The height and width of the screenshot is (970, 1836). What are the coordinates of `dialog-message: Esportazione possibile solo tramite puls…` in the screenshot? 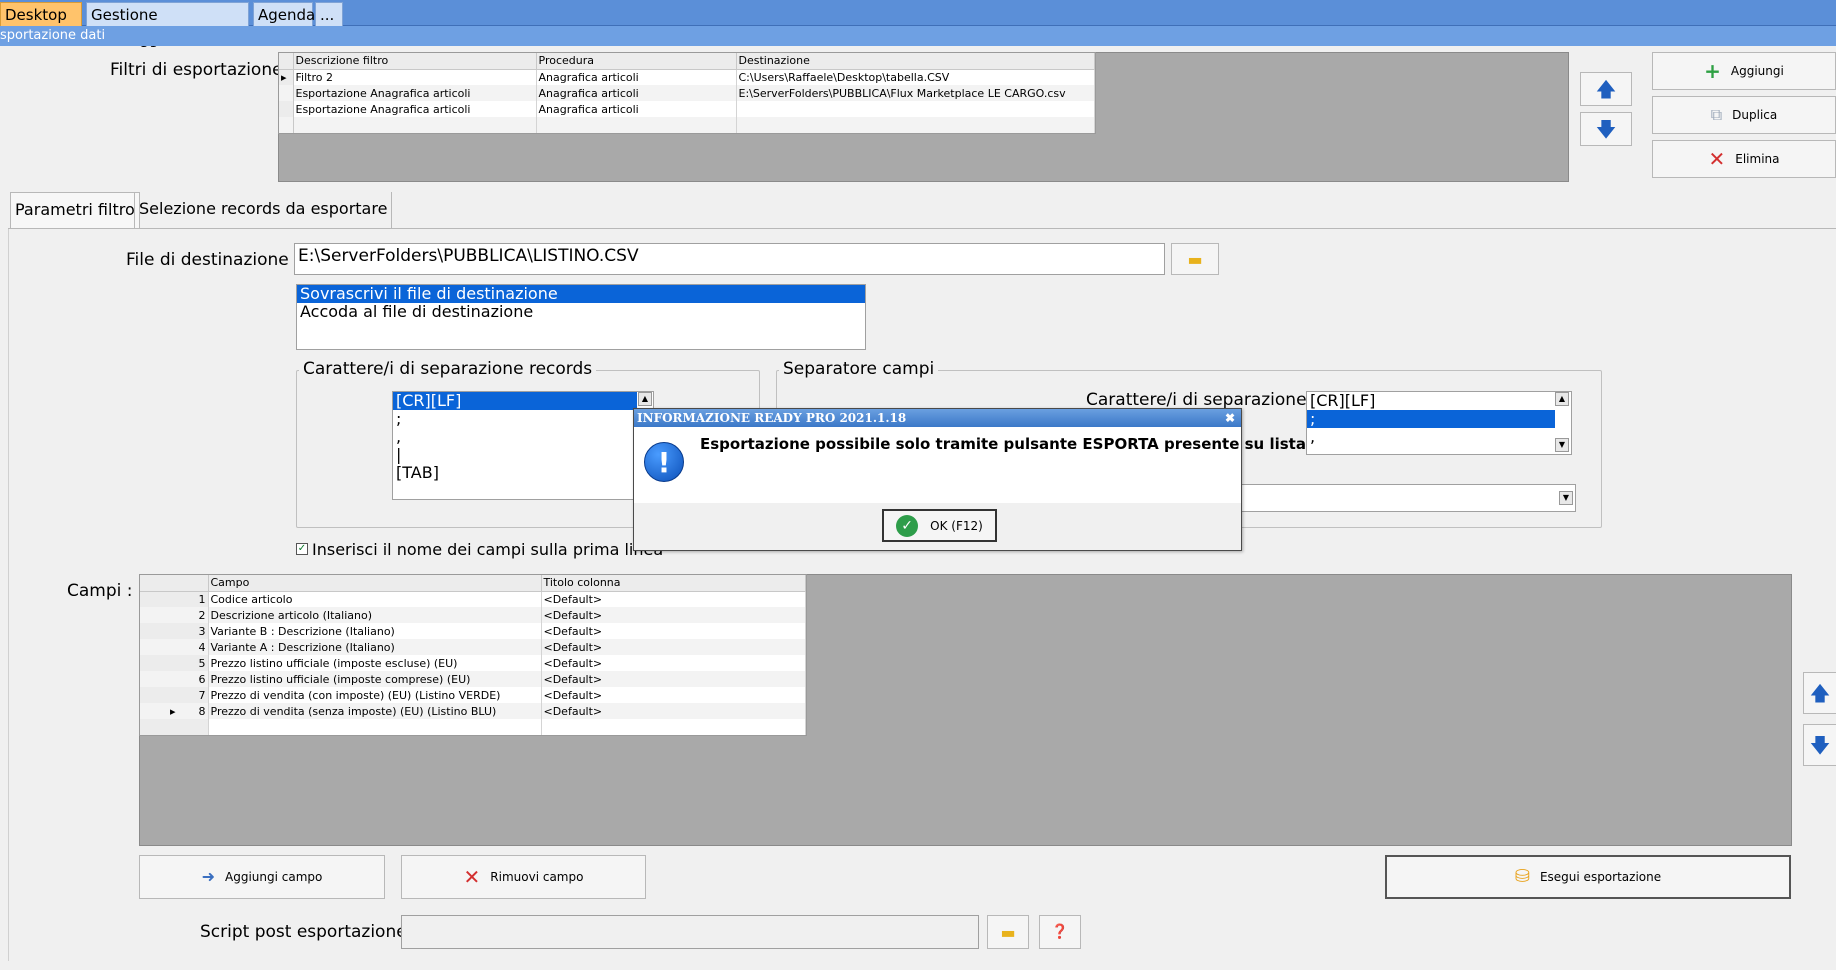 It's located at (1003, 444).